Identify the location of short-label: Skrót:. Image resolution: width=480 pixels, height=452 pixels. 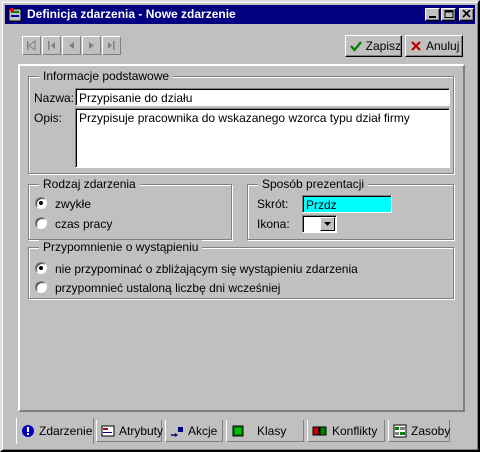
(273, 204).